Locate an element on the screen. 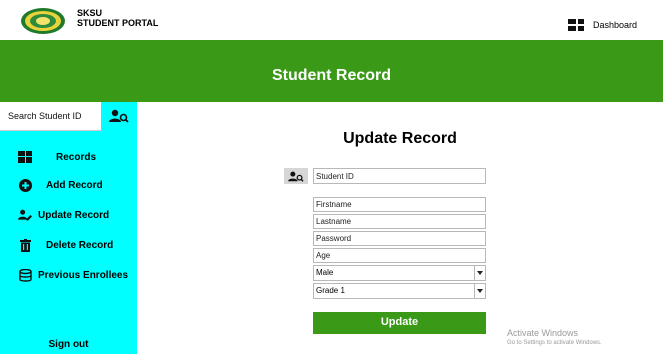 The width and height of the screenshot is (663, 354). sidebar-item-records: Records is located at coordinates (57, 157).